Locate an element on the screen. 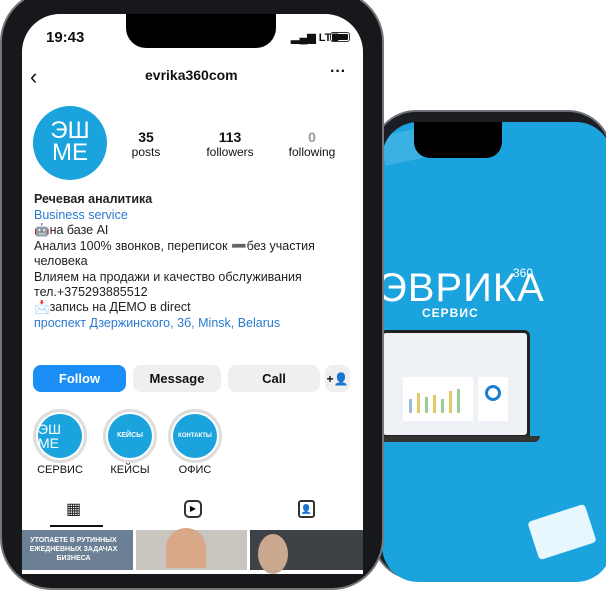  call-button: Call is located at coordinates (274, 378).